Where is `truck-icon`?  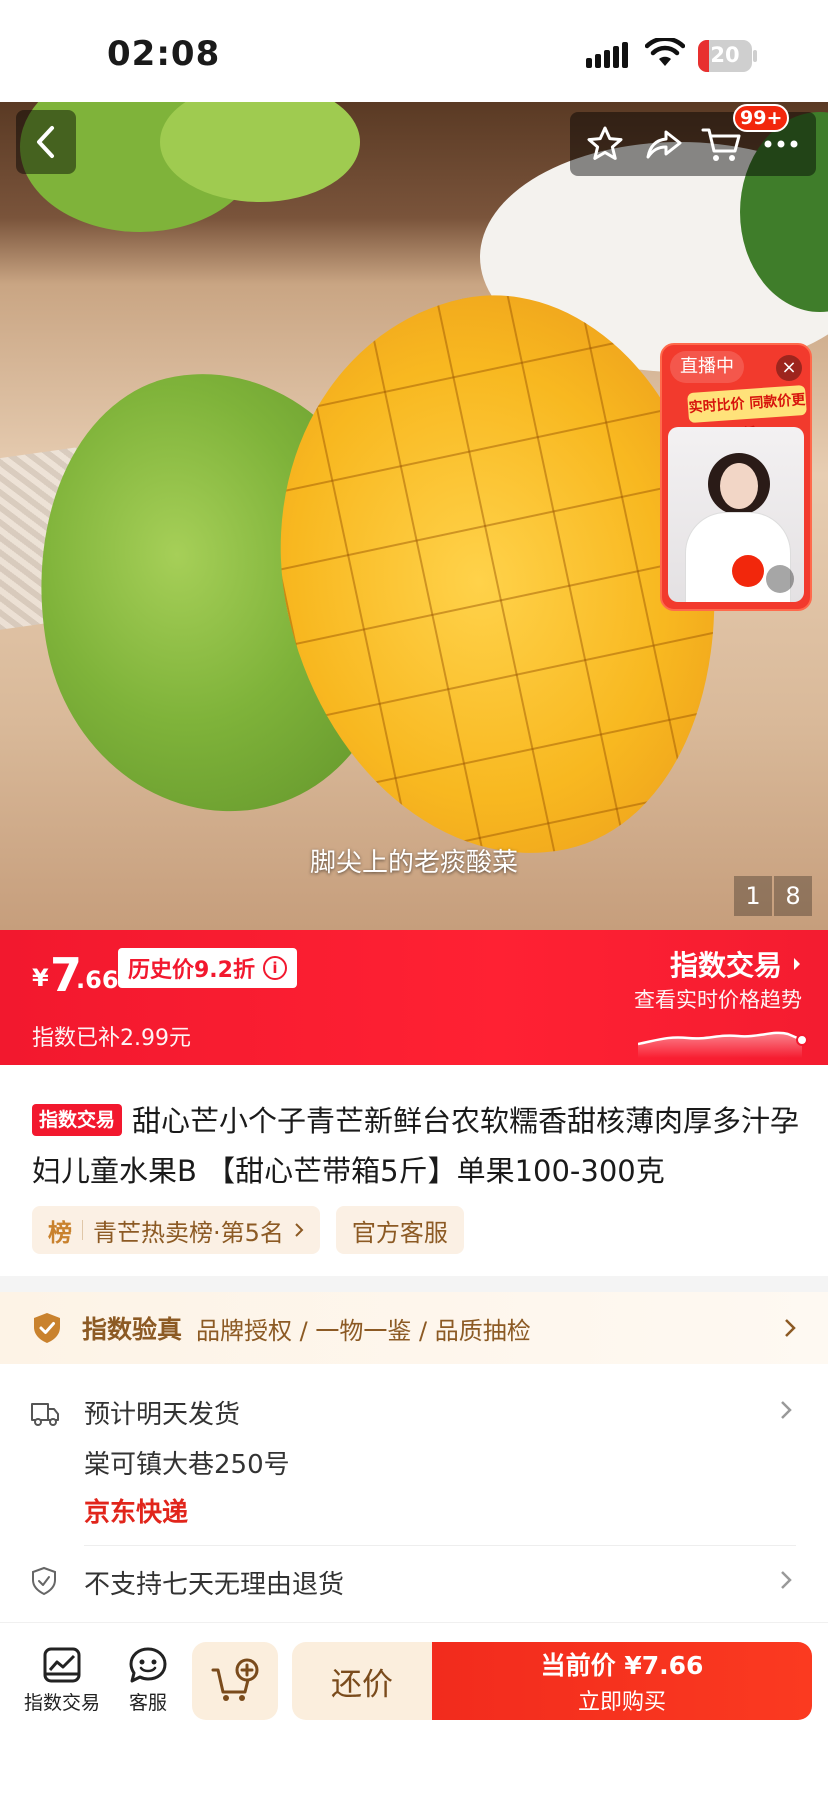 truck-icon is located at coordinates (45, 1414).